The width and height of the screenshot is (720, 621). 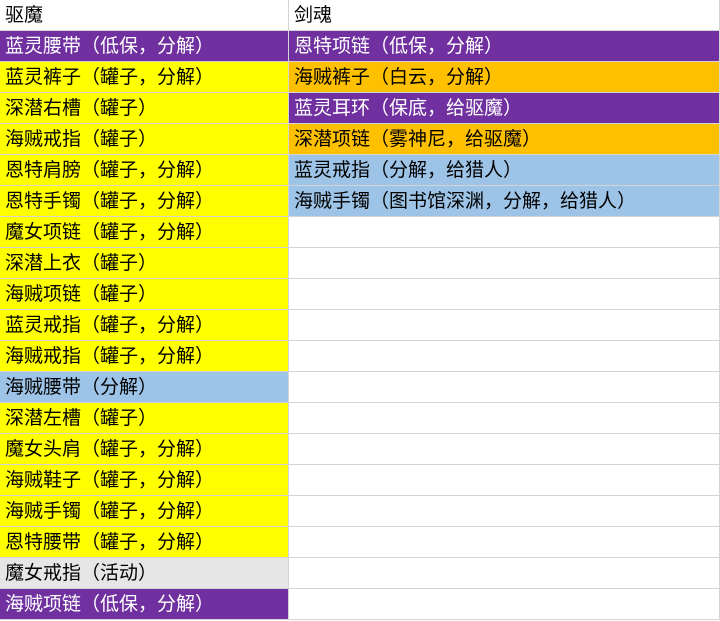 What do you see at coordinates (144, 449) in the screenshot?
I see `table-cell: 魔女头肩（罐子，分解）` at bounding box center [144, 449].